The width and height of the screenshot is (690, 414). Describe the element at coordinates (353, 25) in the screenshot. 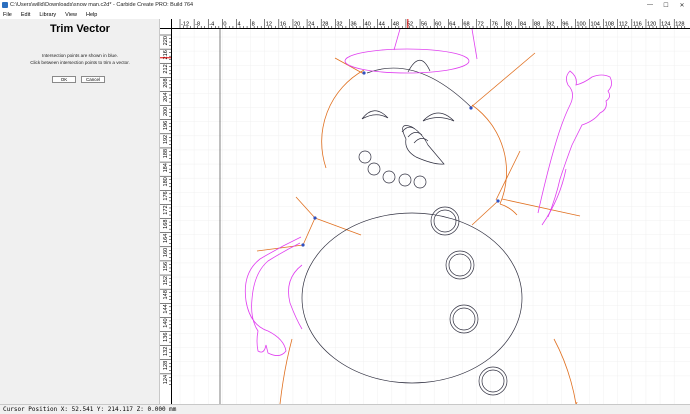

I see `ruler-top-label: 36` at that location.